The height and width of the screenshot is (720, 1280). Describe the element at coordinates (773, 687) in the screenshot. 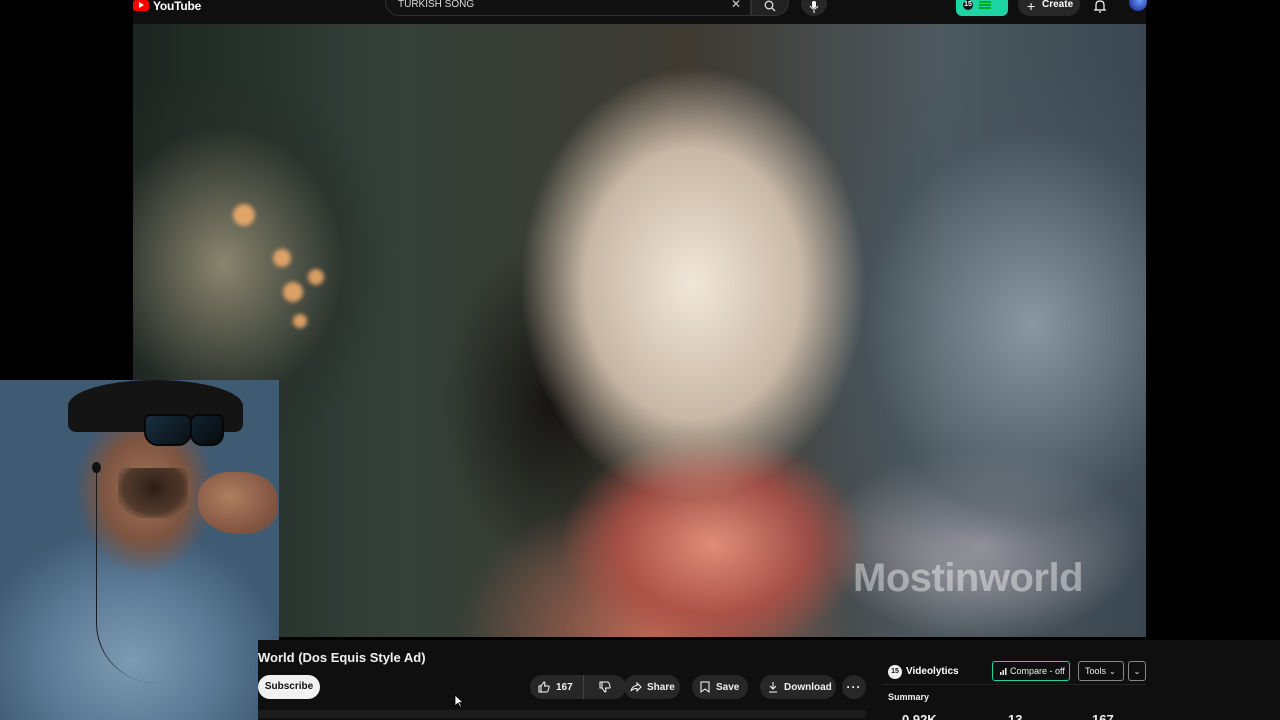

I see `download-icon` at that location.